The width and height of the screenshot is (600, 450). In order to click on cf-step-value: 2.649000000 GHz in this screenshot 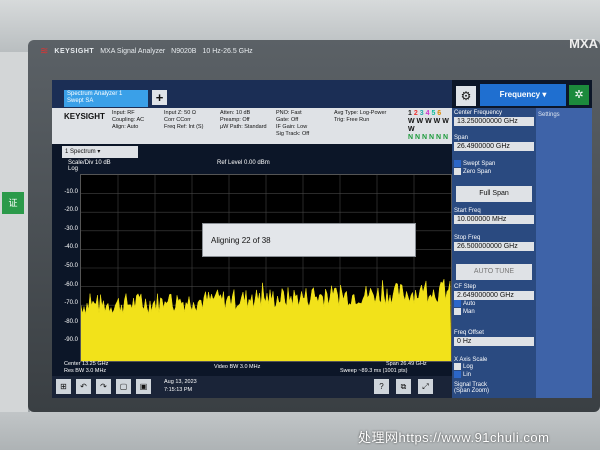, I will do `click(494, 295)`.